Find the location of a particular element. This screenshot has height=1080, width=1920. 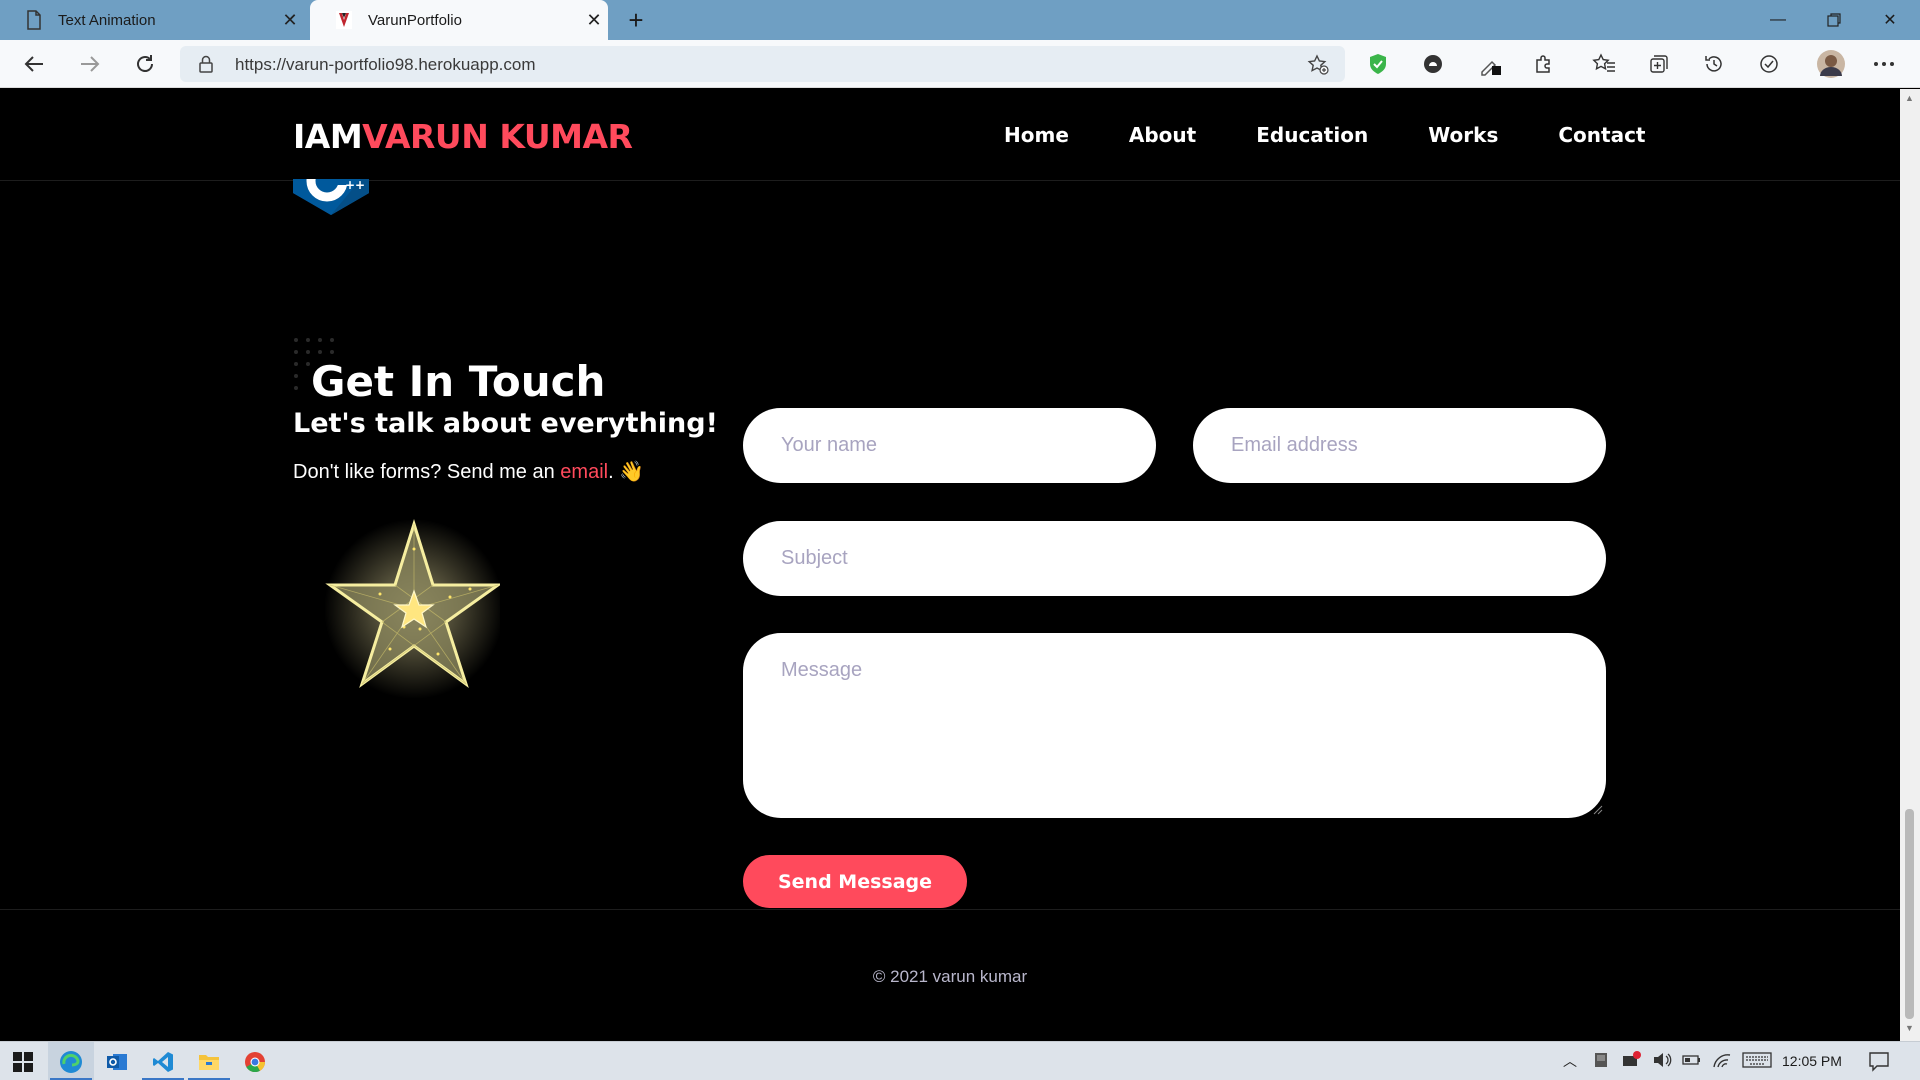

contact-subtitle: Let's talk about everything! is located at coordinates (505, 423).